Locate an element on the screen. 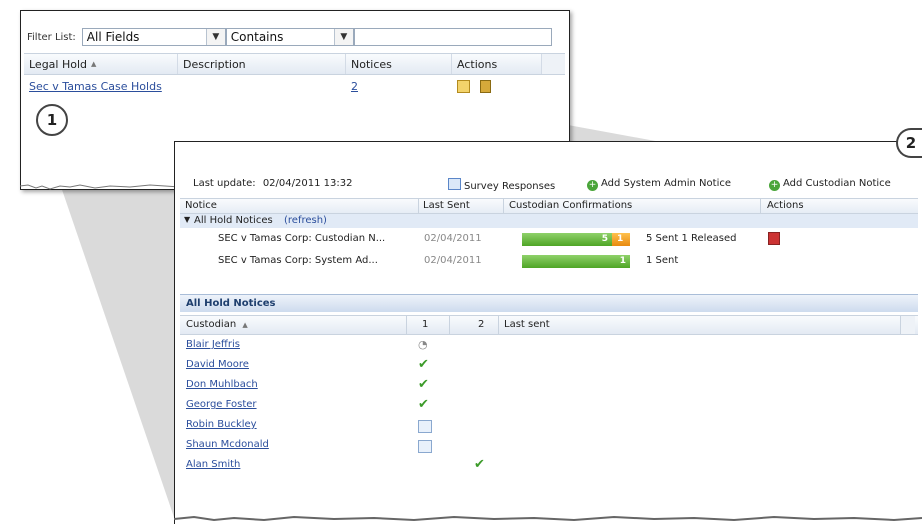 This screenshot has width=922, height=524. confirmation-summary: 5 Sent 1 Released is located at coordinates (691, 238).